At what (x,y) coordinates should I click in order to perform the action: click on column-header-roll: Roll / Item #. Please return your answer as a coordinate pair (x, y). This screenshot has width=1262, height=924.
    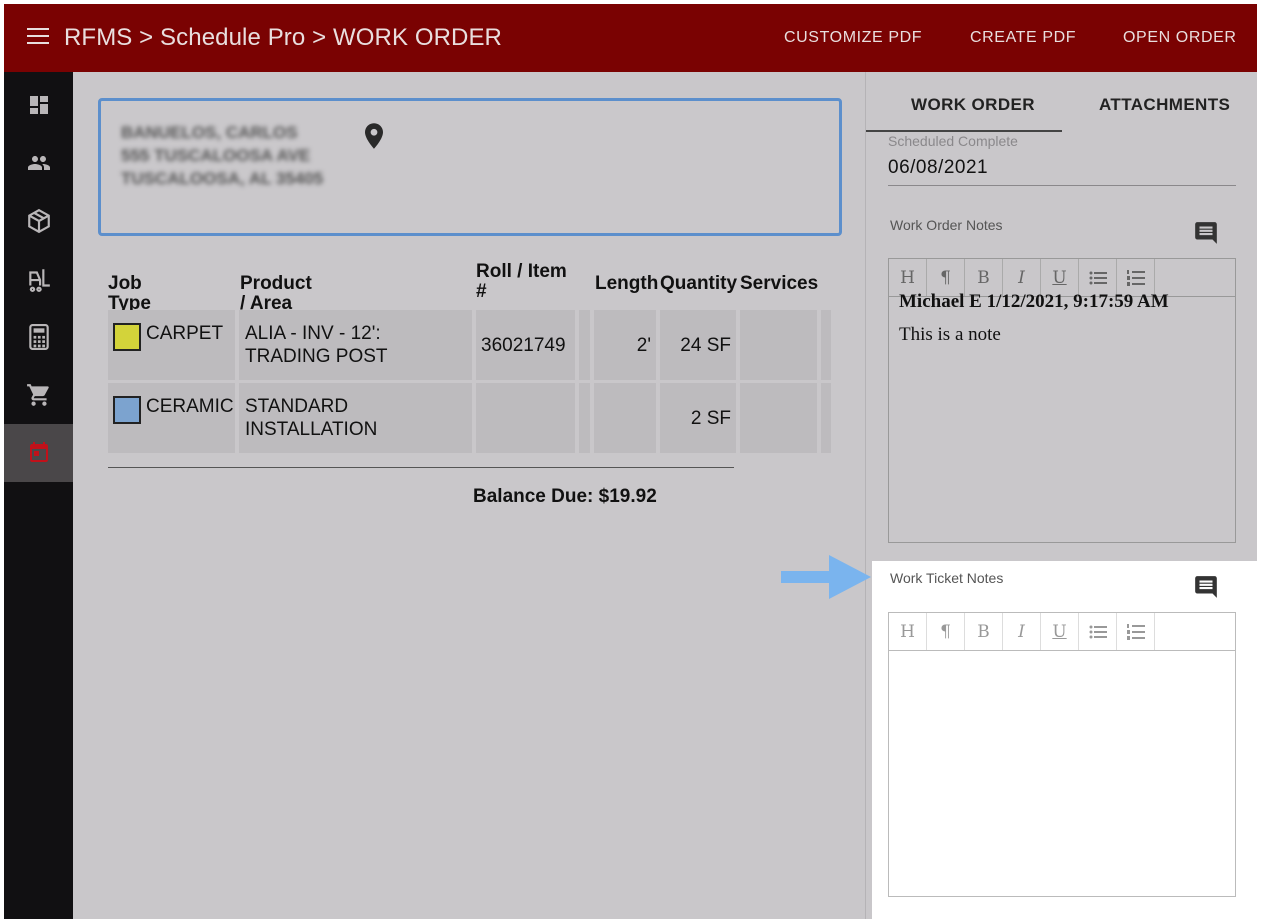
    Looking at the image, I should click on (521, 281).